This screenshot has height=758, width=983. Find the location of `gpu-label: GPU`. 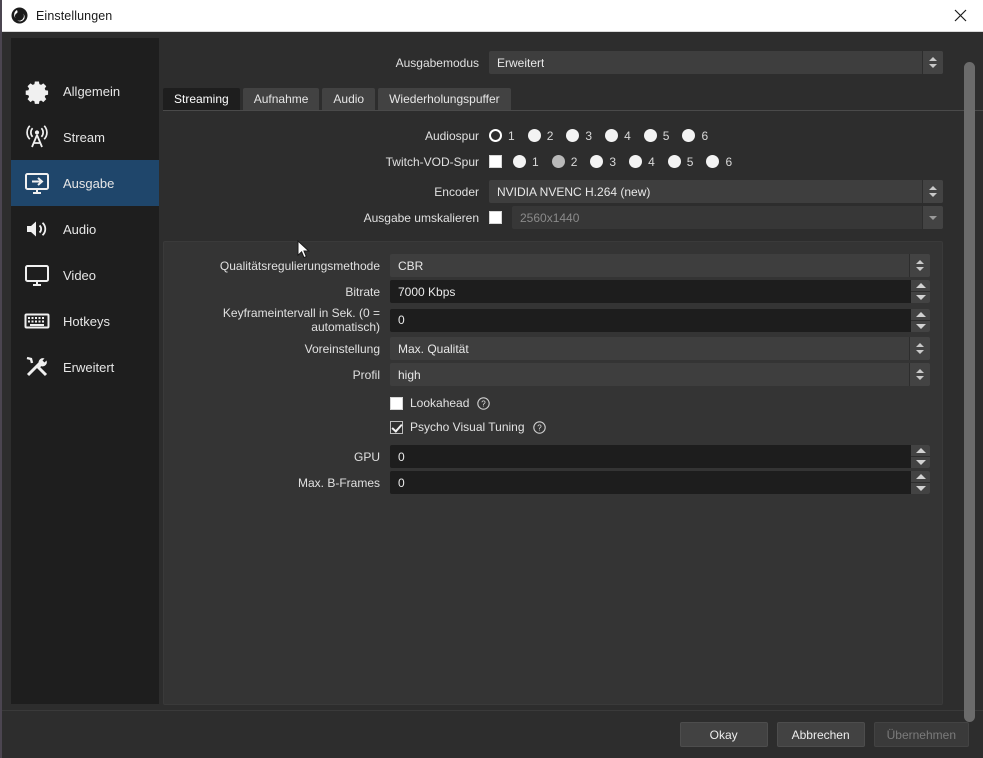

gpu-label: GPU is located at coordinates (366, 456).